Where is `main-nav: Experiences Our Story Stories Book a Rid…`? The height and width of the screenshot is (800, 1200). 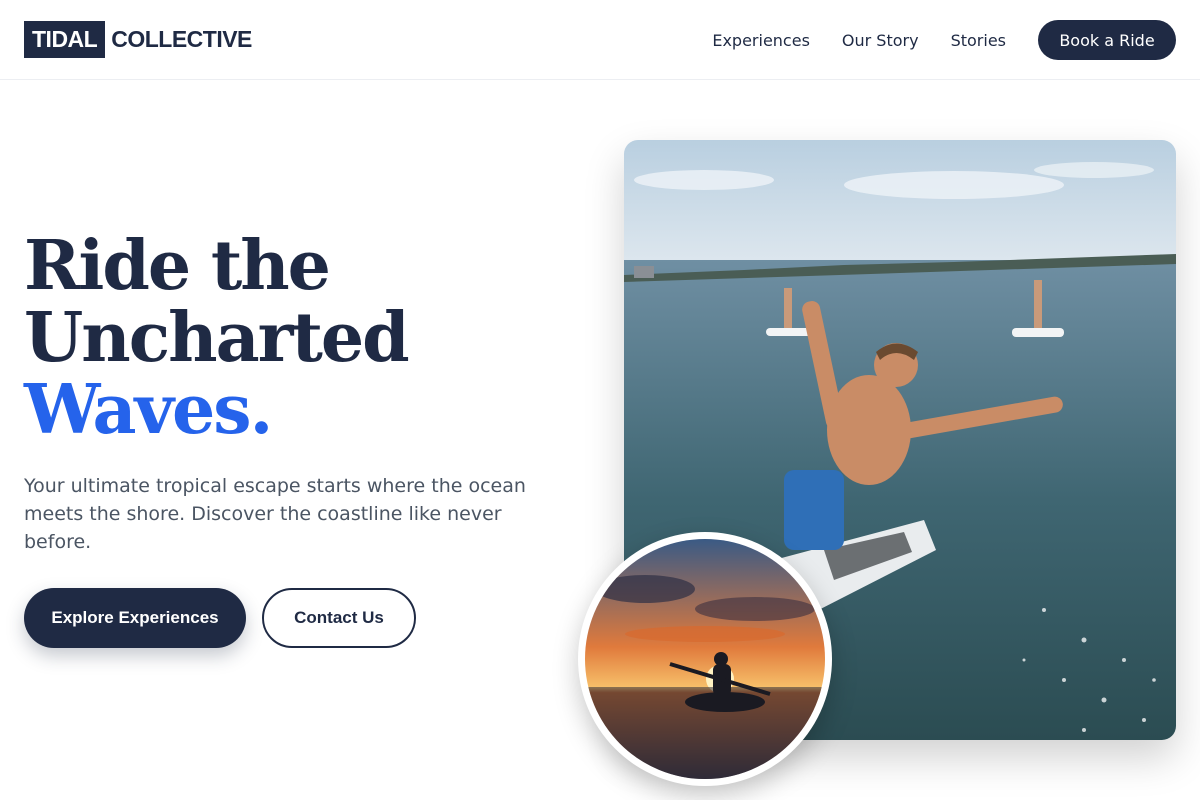 main-nav: Experiences Our Story Stories Book a Rid… is located at coordinates (944, 40).